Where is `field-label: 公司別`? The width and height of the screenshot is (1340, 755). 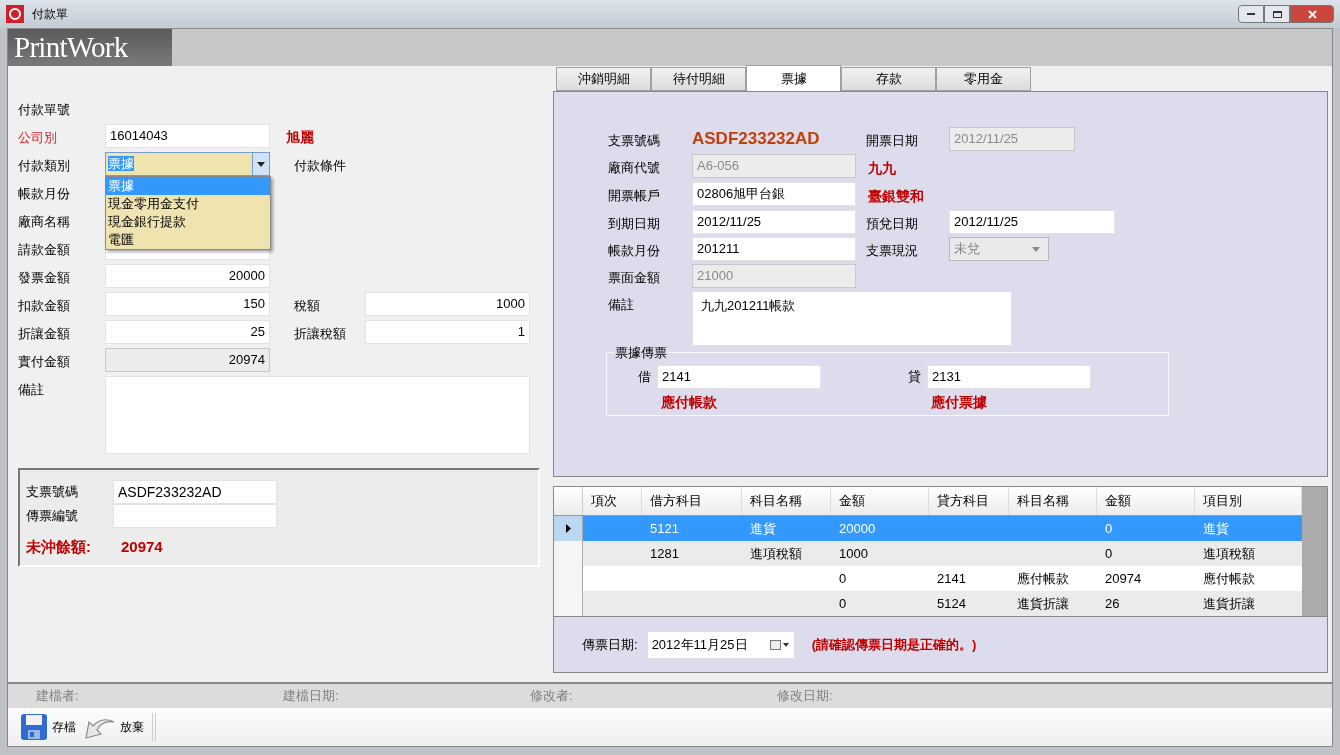
field-label: 公司別 is located at coordinates (38, 138).